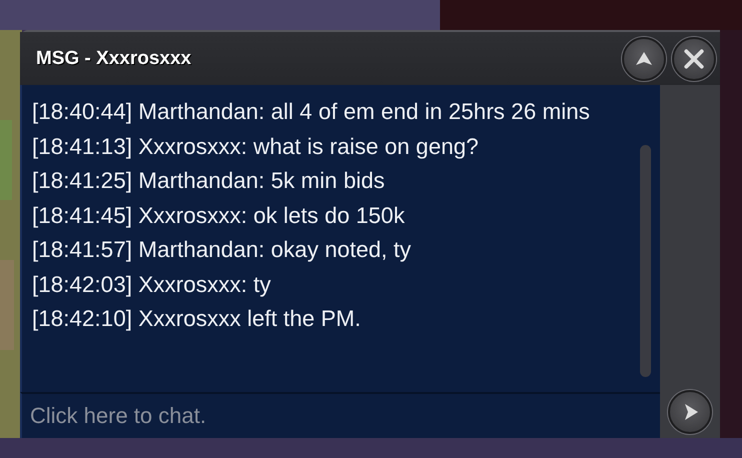 Image resolution: width=742 pixels, height=458 pixels. What do you see at coordinates (222, 250) in the screenshot?
I see `chat-message: [18:41:57] Marthandan: okay noted, ty` at bounding box center [222, 250].